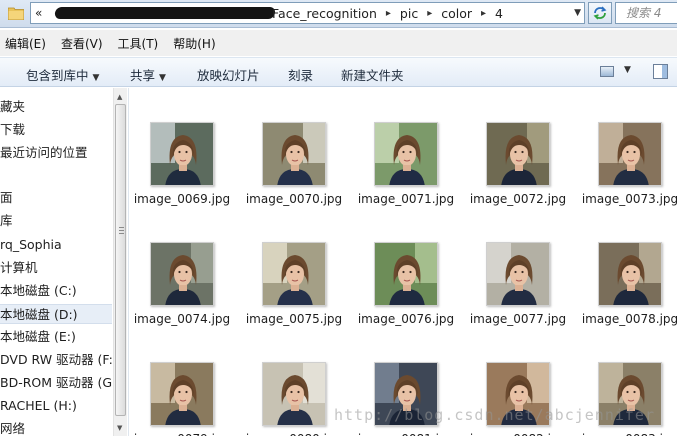 The width and height of the screenshot is (677, 436). I want to click on file-item: image_0080.jpg, so click(294, 382).